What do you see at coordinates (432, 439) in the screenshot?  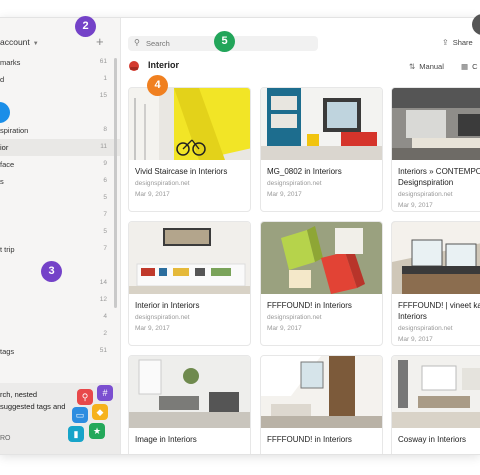 I see `card-title: Cosway in Interiors` at bounding box center [432, 439].